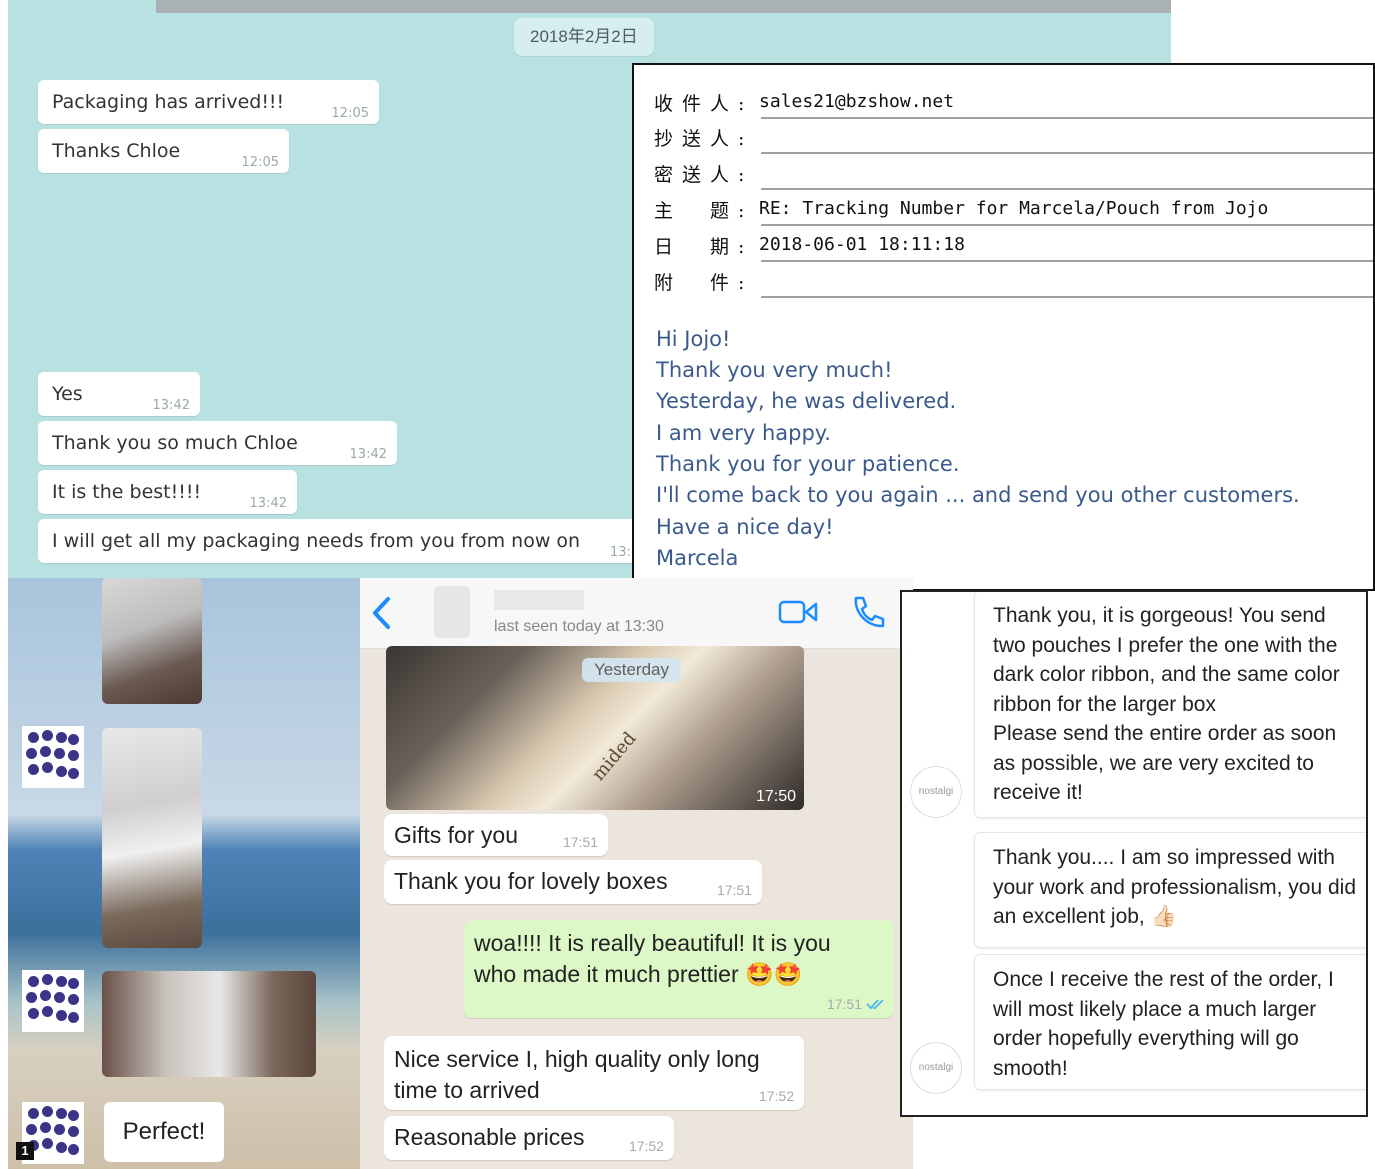 Image resolution: width=1375 pixels, height=1169 pixels. Describe the element at coordinates (631, 670) in the screenshot. I see `day-chip: Yesterday` at that location.